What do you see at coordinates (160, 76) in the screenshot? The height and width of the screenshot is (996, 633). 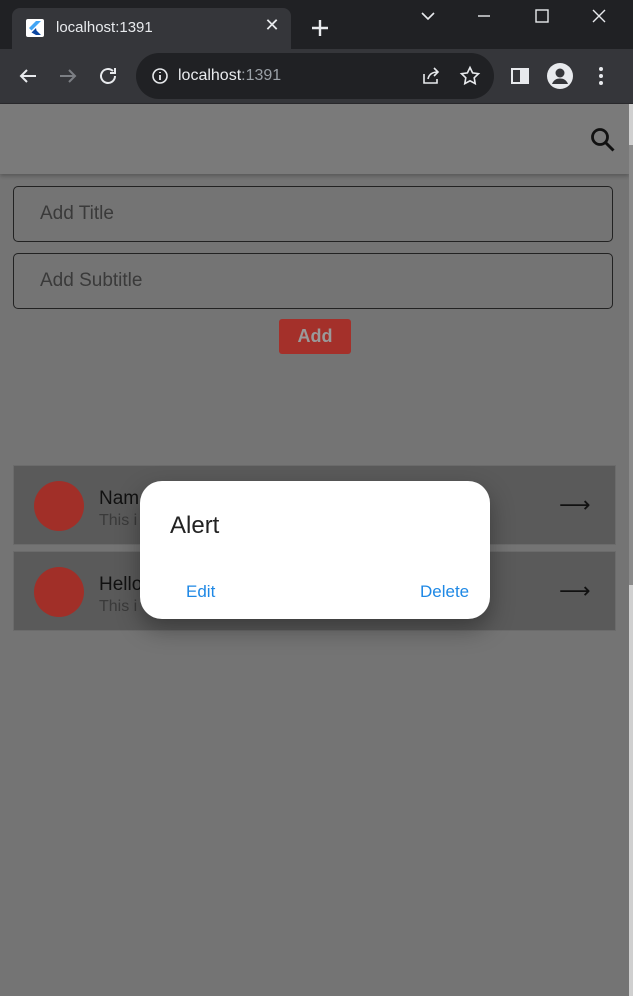 I see `site-info-icon` at bounding box center [160, 76].